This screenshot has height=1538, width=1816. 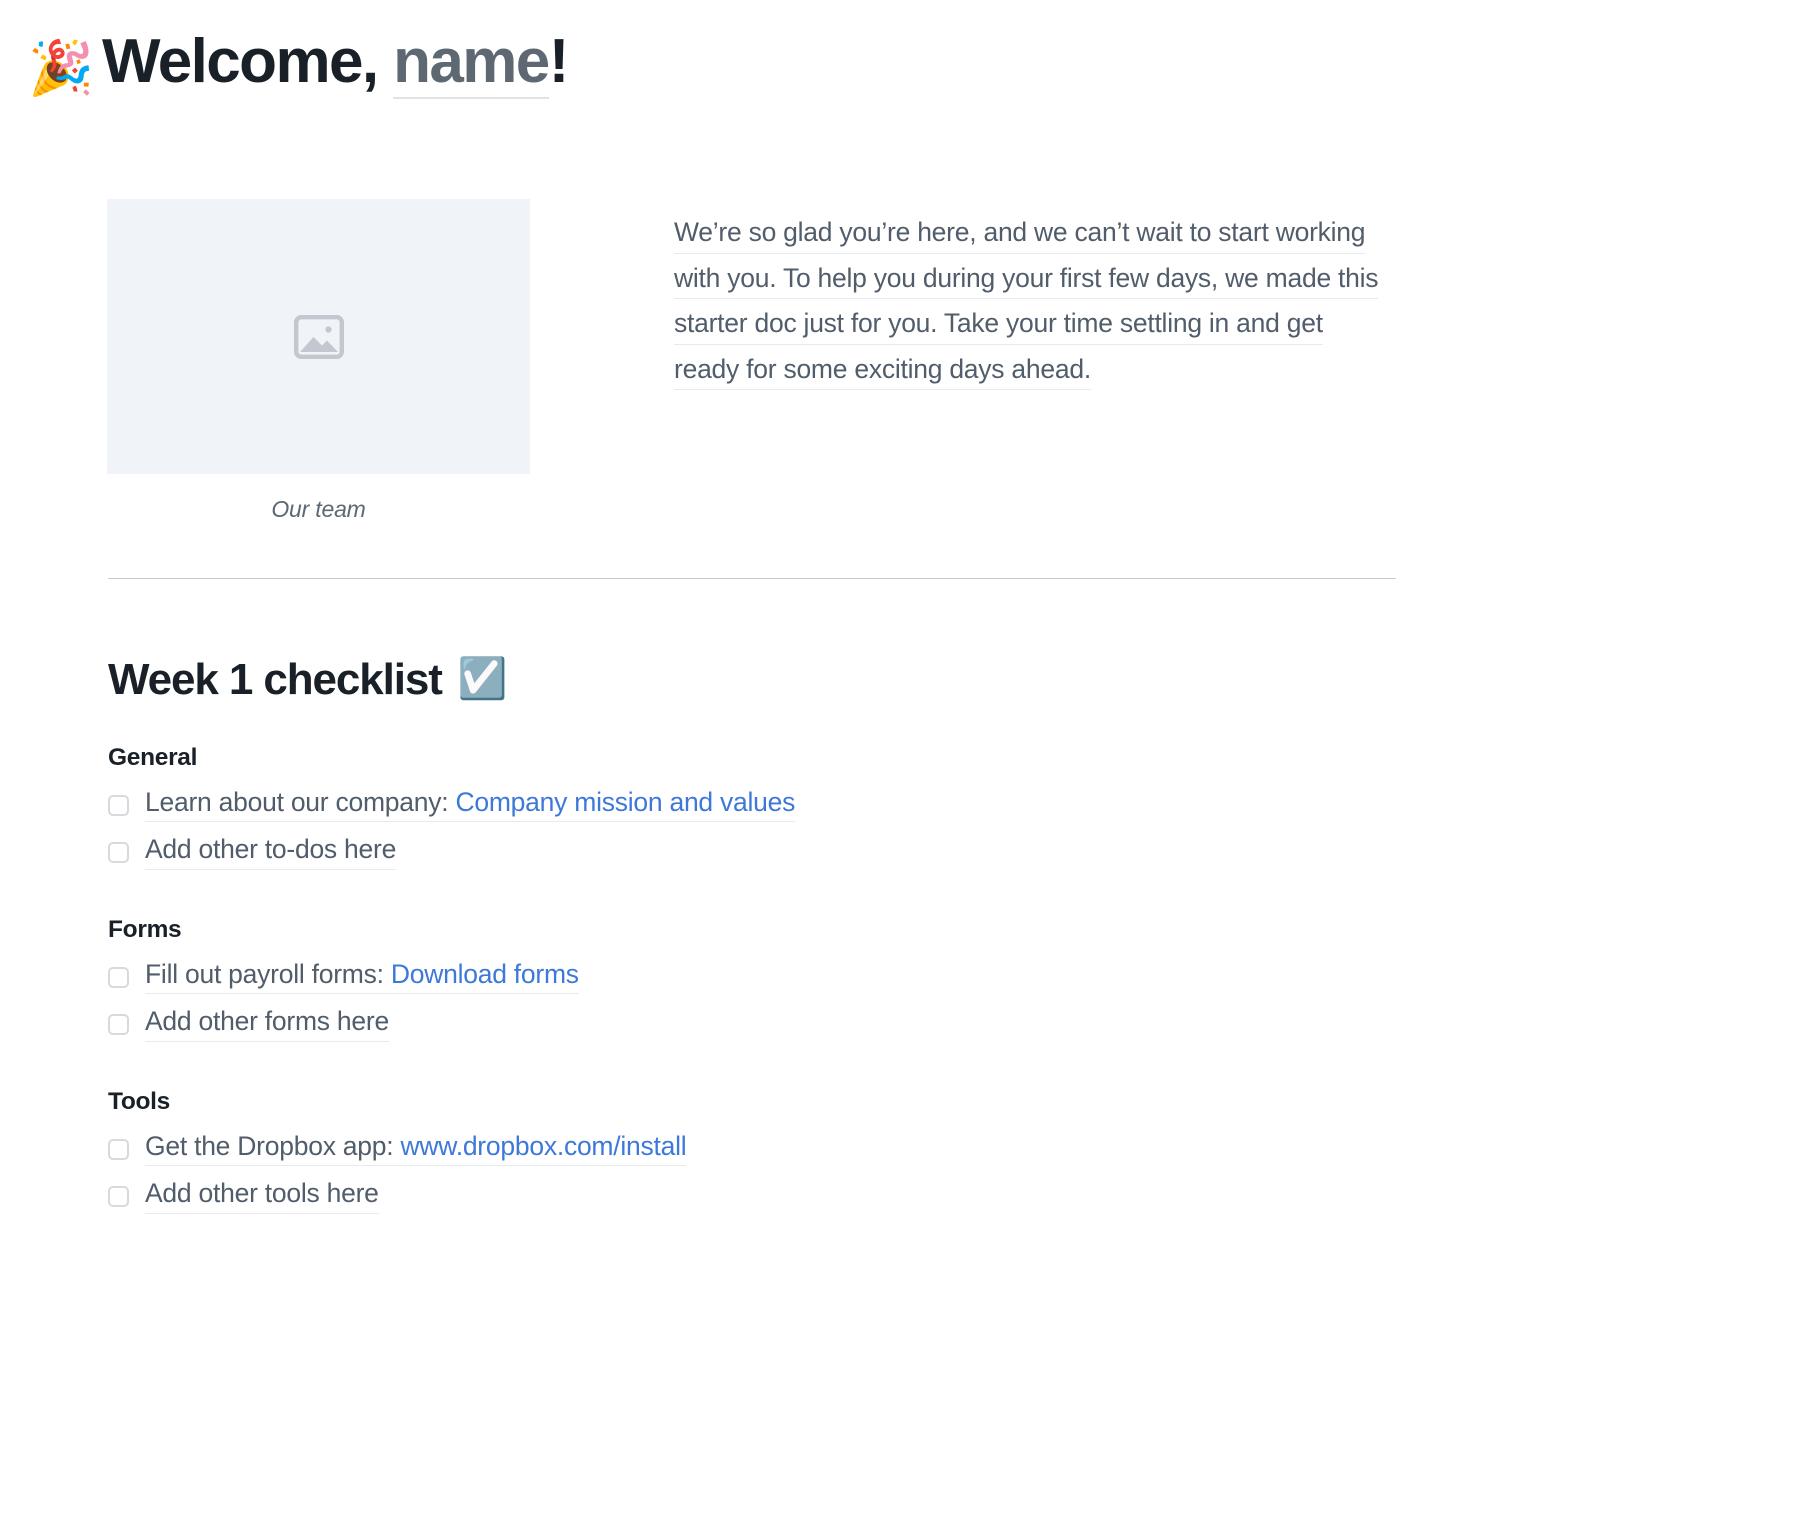 What do you see at coordinates (758, 976) in the screenshot?
I see `list-item: Fill out payroll forms: Download forms` at bounding box center [758, 976].